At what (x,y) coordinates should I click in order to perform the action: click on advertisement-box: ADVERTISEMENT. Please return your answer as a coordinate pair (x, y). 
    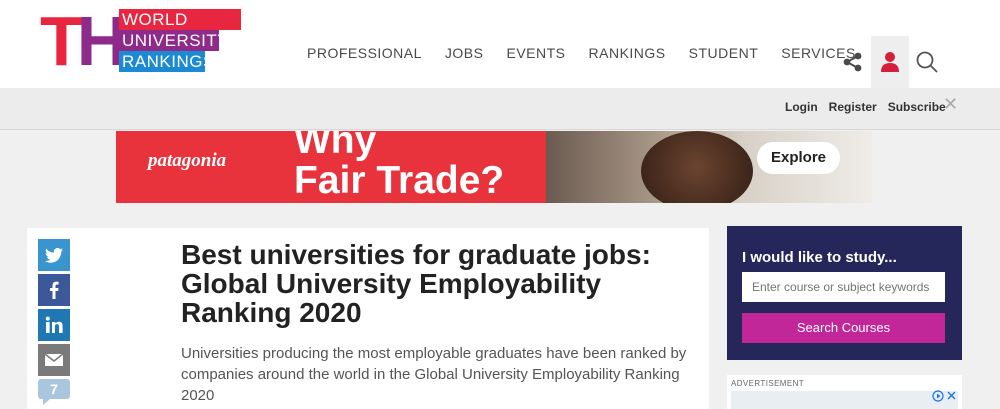
    Looking at the image, I should click on (844, 392).